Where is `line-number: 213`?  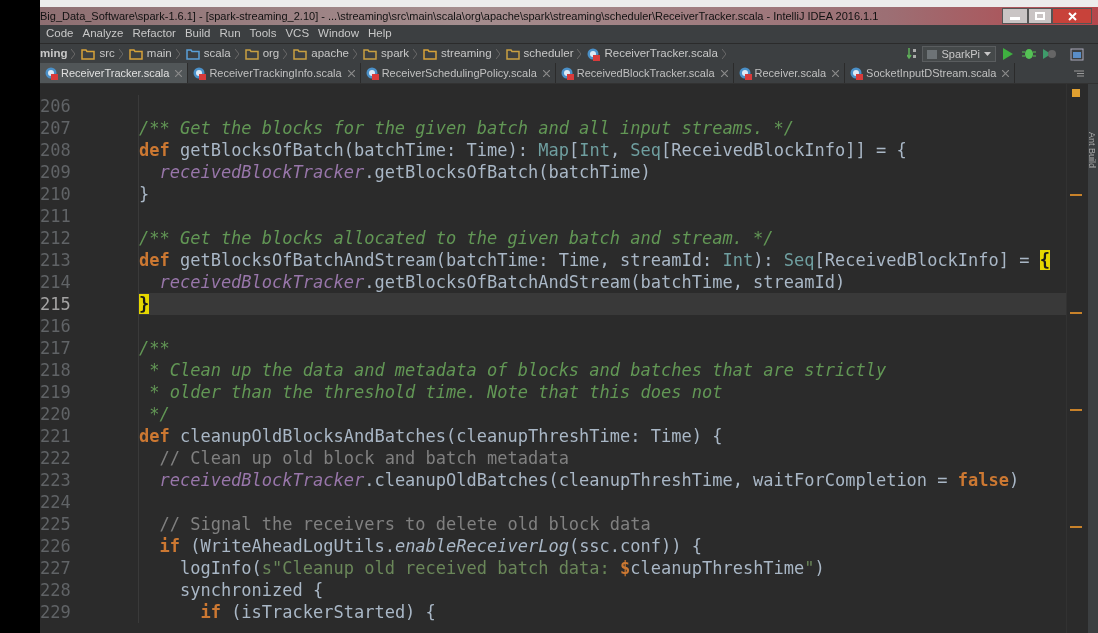 line-number: 213 is located at coordinates (56, 260).